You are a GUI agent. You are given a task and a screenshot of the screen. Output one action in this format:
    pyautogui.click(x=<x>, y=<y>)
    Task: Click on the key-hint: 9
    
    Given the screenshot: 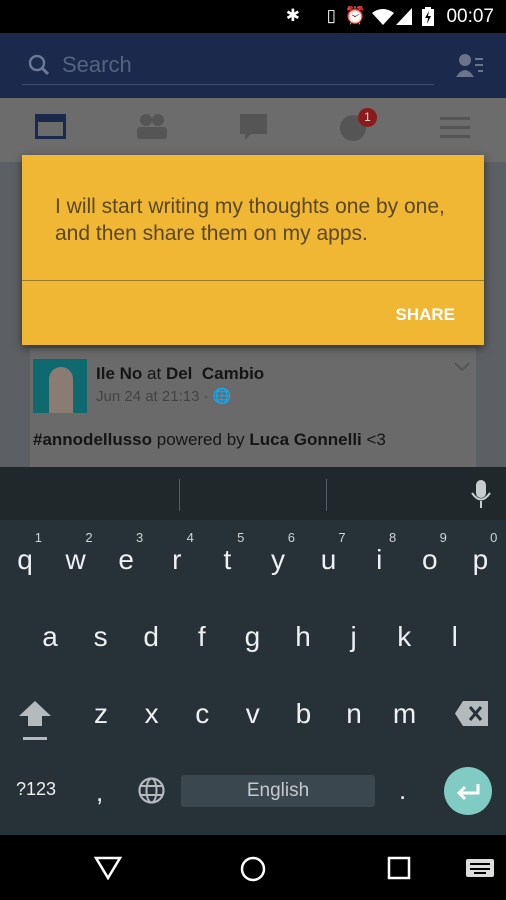 What is the action you would take?
    pyautogui.click(x=443, y=537)
    